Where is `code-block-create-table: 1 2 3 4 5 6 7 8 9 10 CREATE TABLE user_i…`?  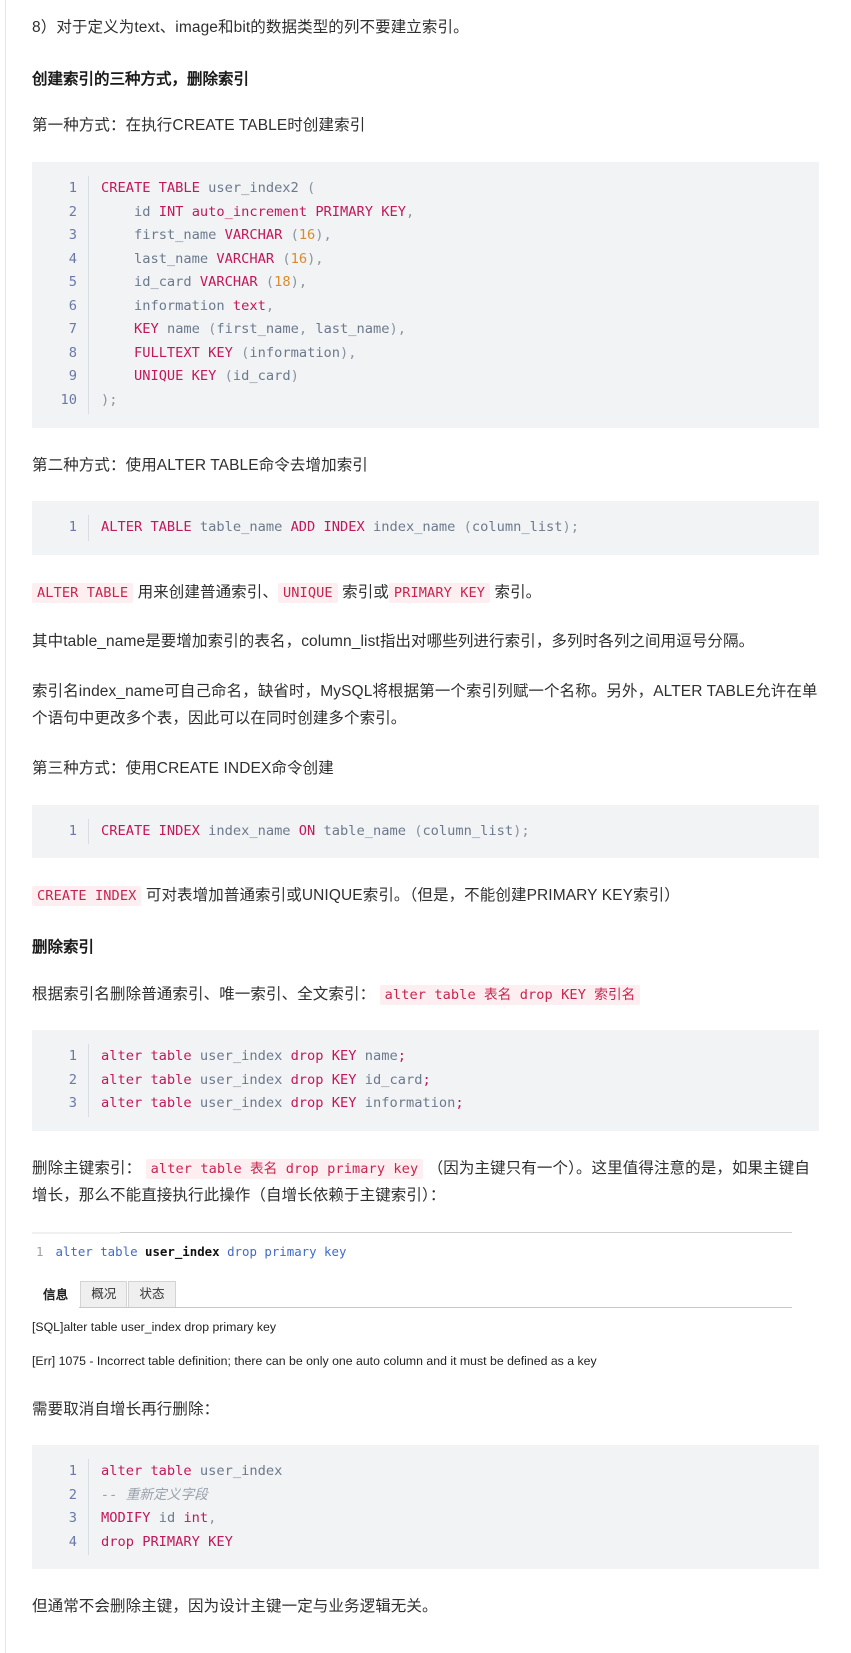
code-block-create-table: 1 2 3 4 5 6 7 8 9 10 CREATE TABLE user_i… is located at coordinates (426, 294).